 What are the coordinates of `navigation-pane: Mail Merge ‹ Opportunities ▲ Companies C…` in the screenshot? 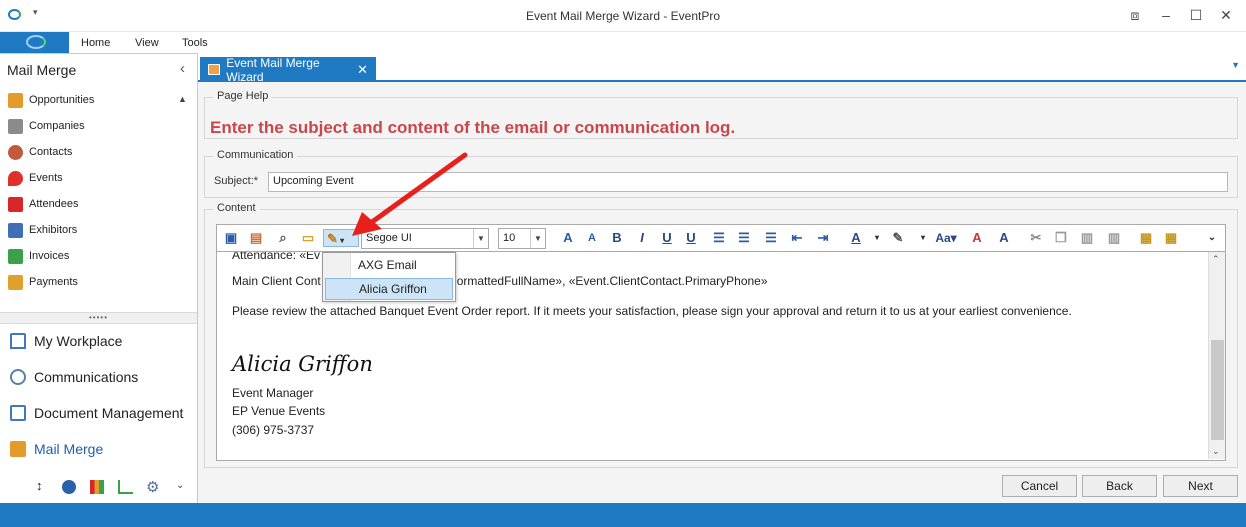 It's located at (99, 278).